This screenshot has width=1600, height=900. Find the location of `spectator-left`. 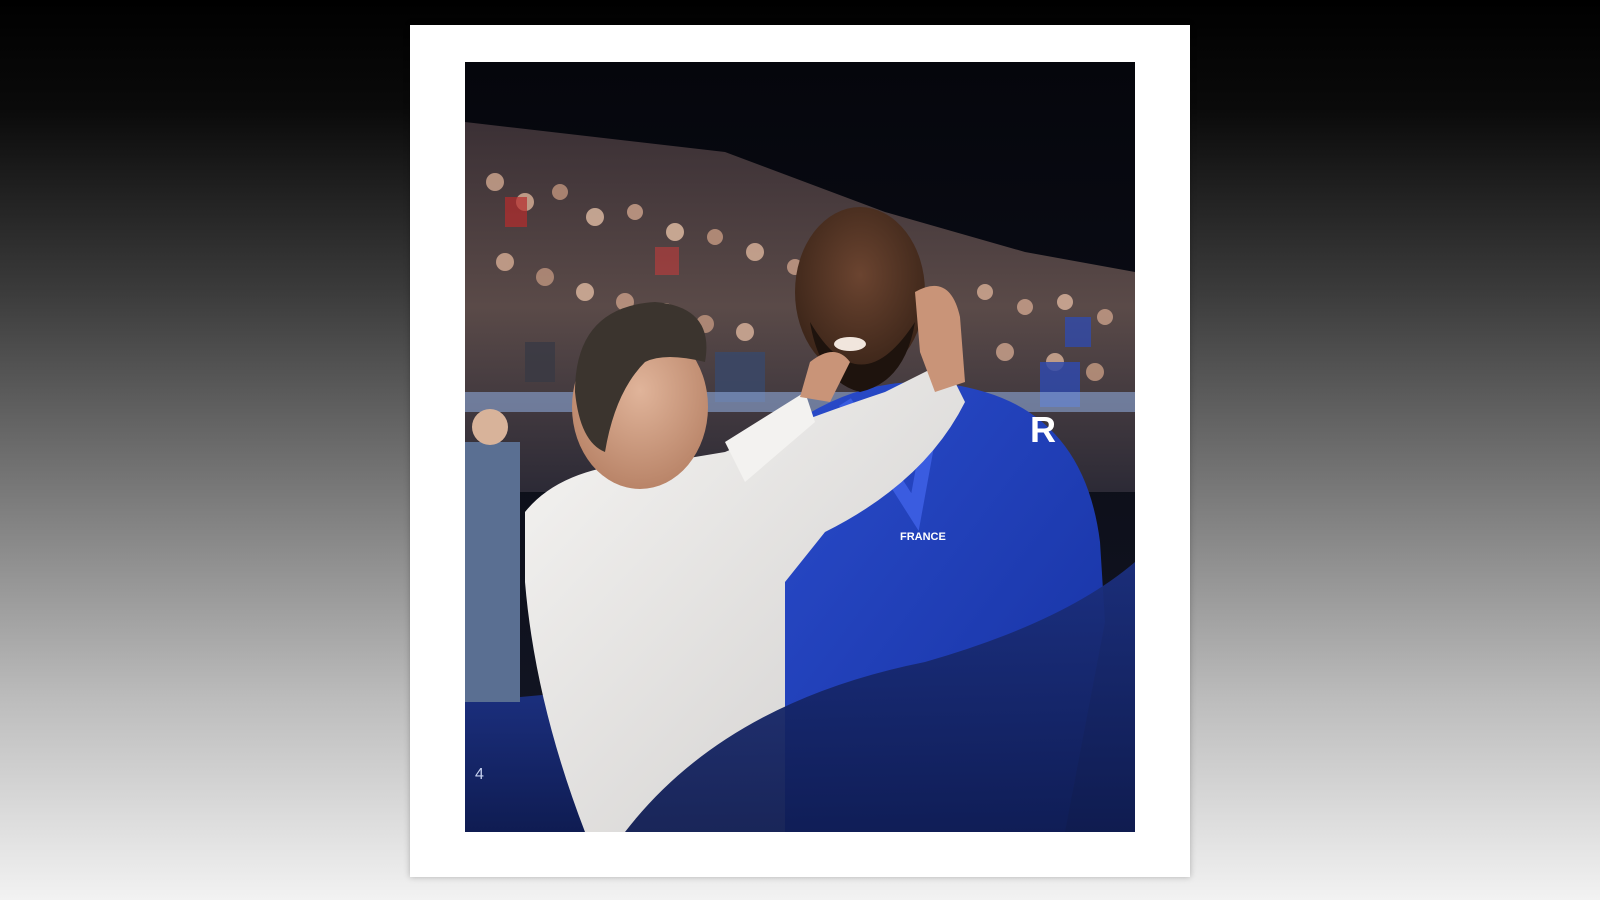

spectator-left is located at coordinates (492, 572).